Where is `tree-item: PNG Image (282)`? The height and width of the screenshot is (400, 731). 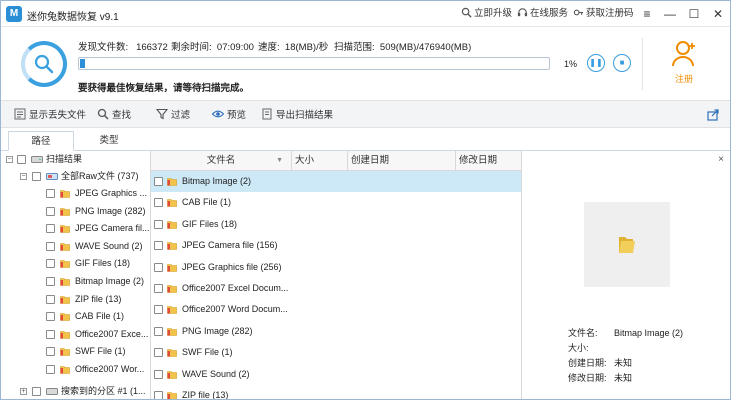 tree-item: PNG Image (282) is located at coordinates (75, 211).